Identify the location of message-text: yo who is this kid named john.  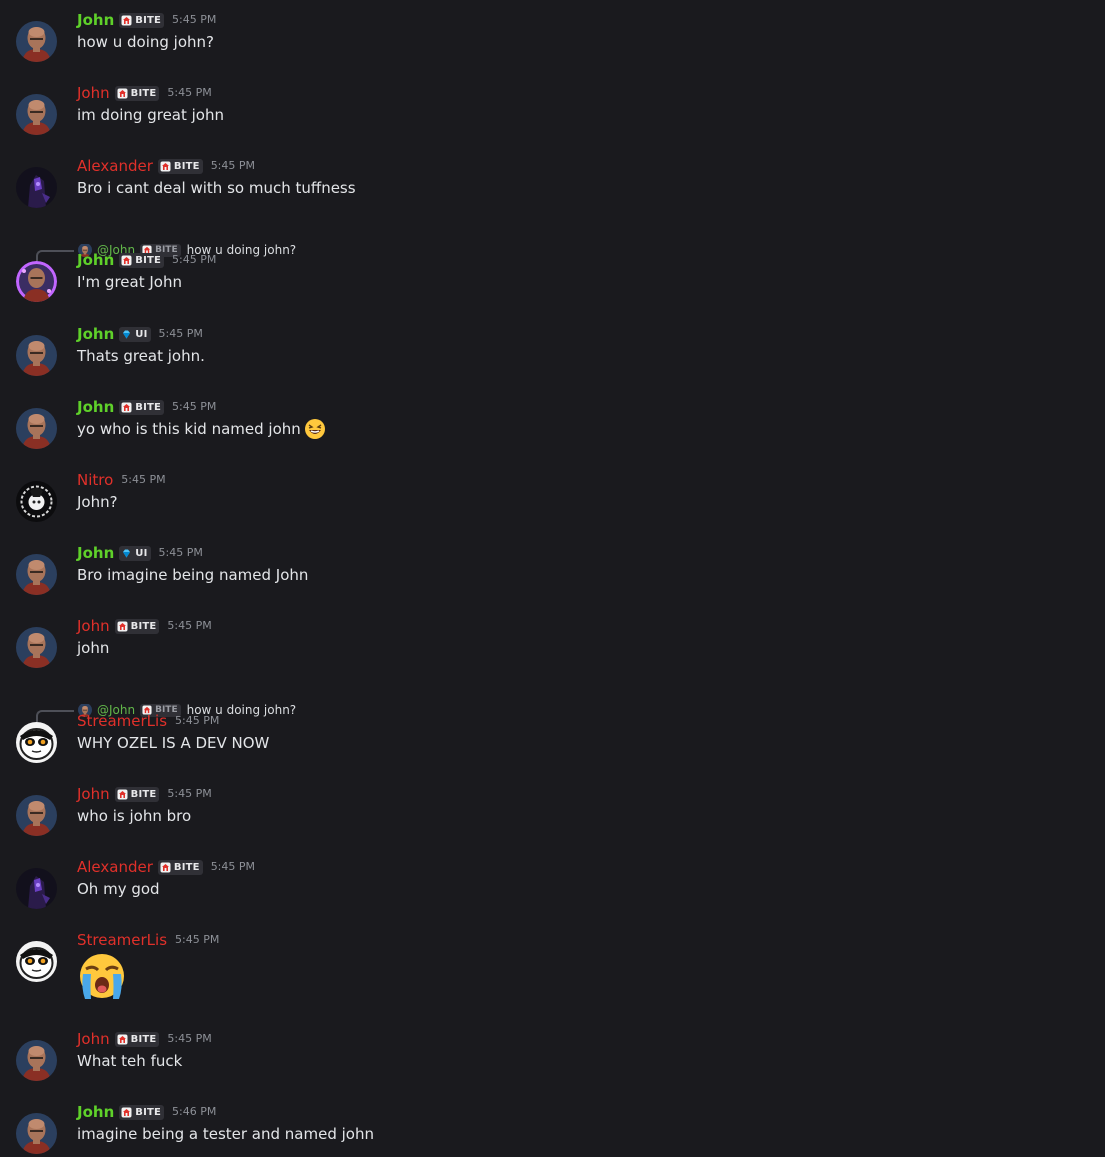
(189, 429).